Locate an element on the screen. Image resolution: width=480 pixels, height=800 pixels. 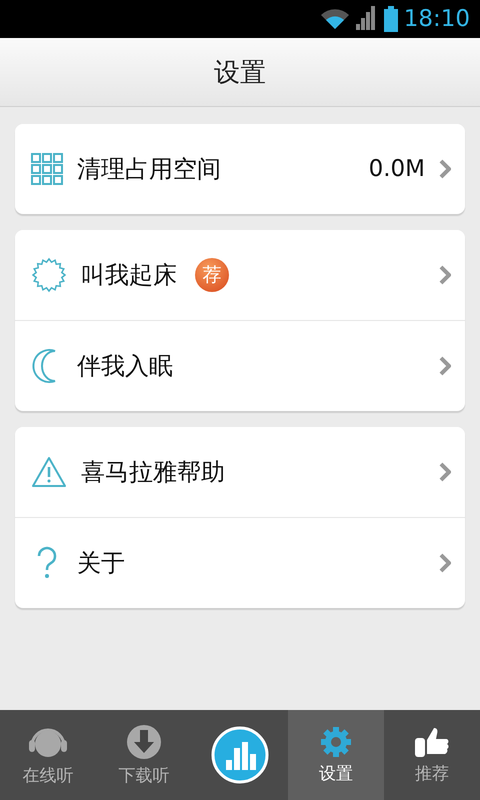
battery-icon is located at coordinates (391, 19).